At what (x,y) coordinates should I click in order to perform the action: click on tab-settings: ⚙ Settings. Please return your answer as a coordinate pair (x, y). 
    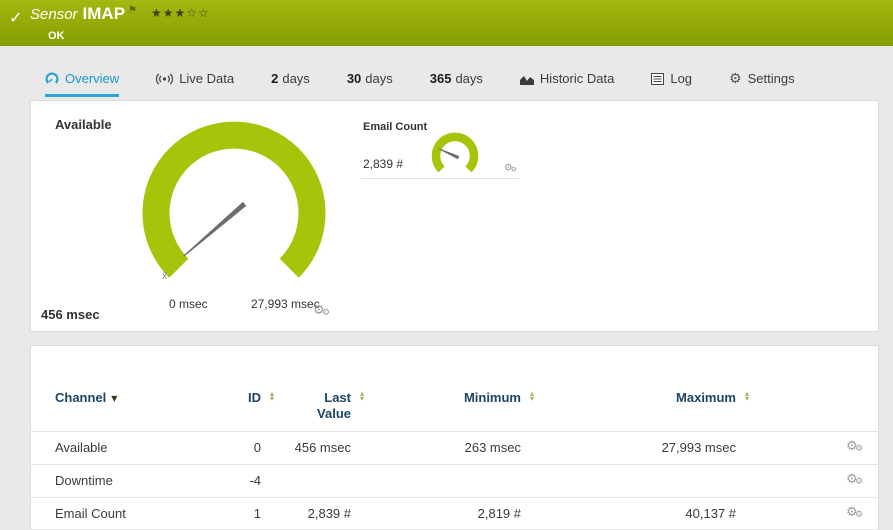
    Looking at the image, I should click on (762, 80).